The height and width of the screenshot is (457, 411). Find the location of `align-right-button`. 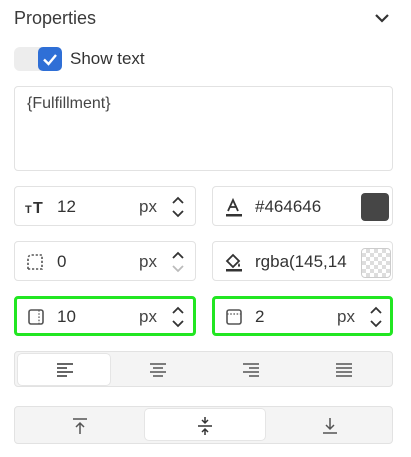

align-right-button is located at coordinates (250, 369).